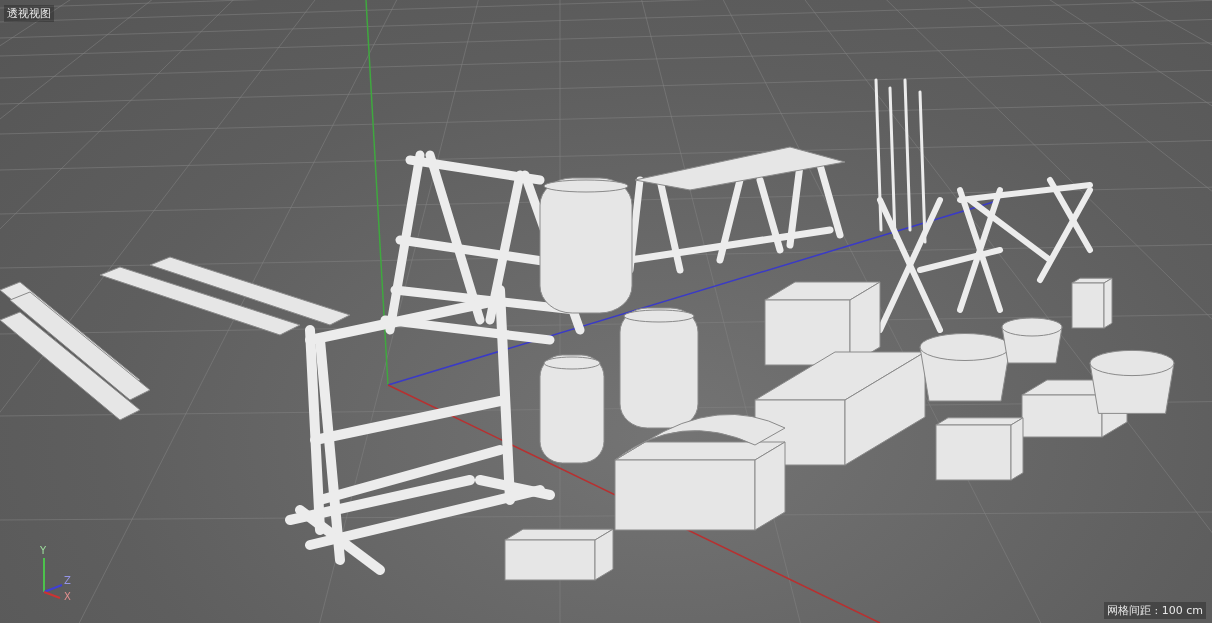 The width and height of the screenshot is (1212, 623). Describe the element at coordinates (29, 13) in the screenshot. I see `viewport-title: 透视视图` at that location.